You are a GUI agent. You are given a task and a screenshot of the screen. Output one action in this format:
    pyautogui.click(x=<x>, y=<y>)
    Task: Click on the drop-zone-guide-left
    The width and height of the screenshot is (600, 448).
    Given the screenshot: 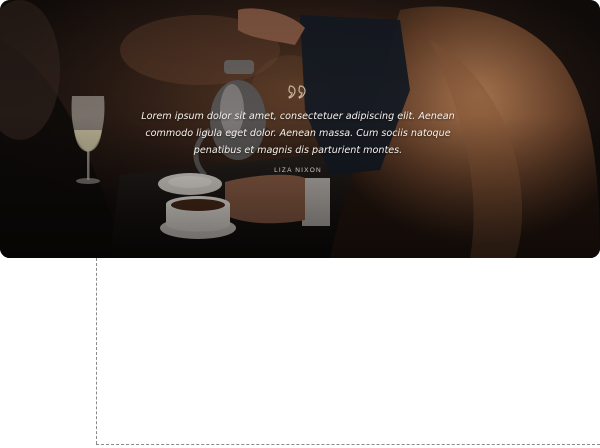 What is the action you would take?
    pyautogui.click(x=96, y=351)
    